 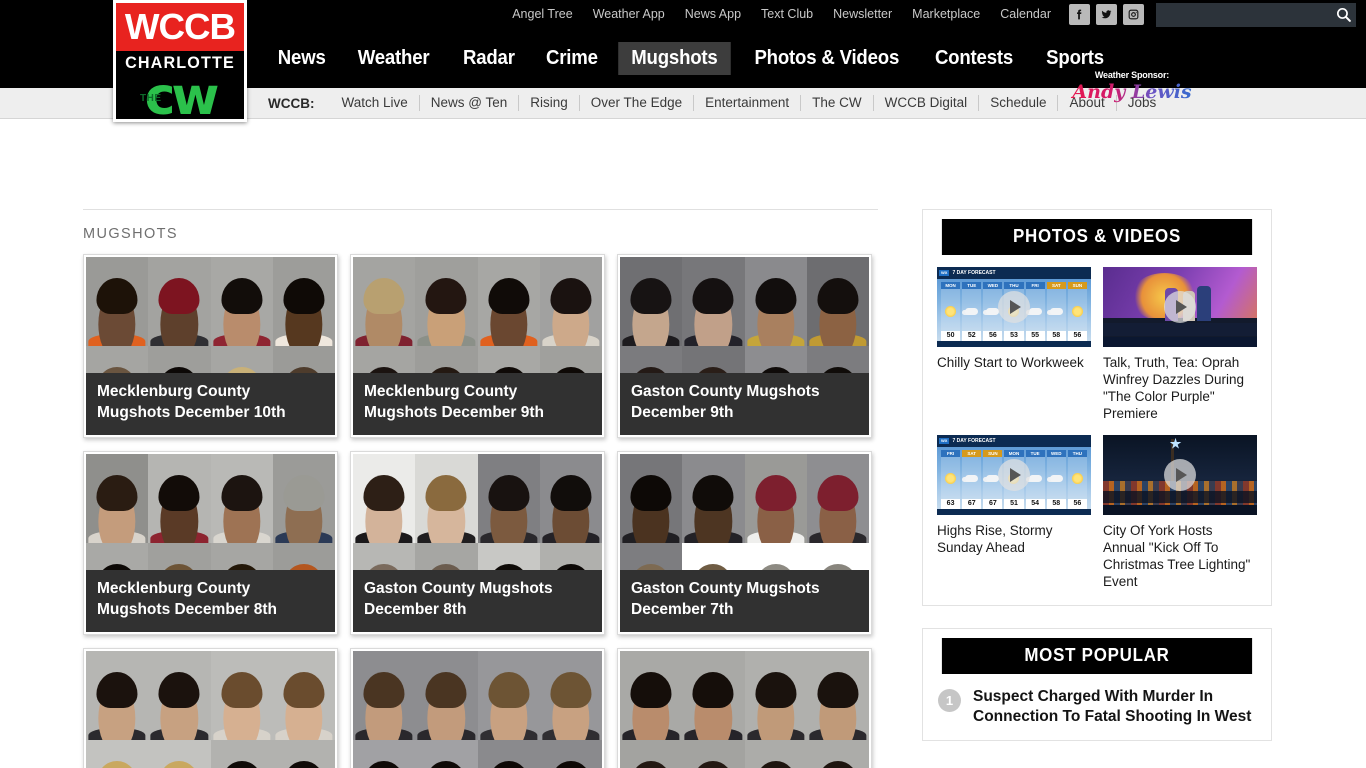 I want to click on mugshot-card-title: Mecklenburg County Mugshots December 9th, so click(x=477, y=404).